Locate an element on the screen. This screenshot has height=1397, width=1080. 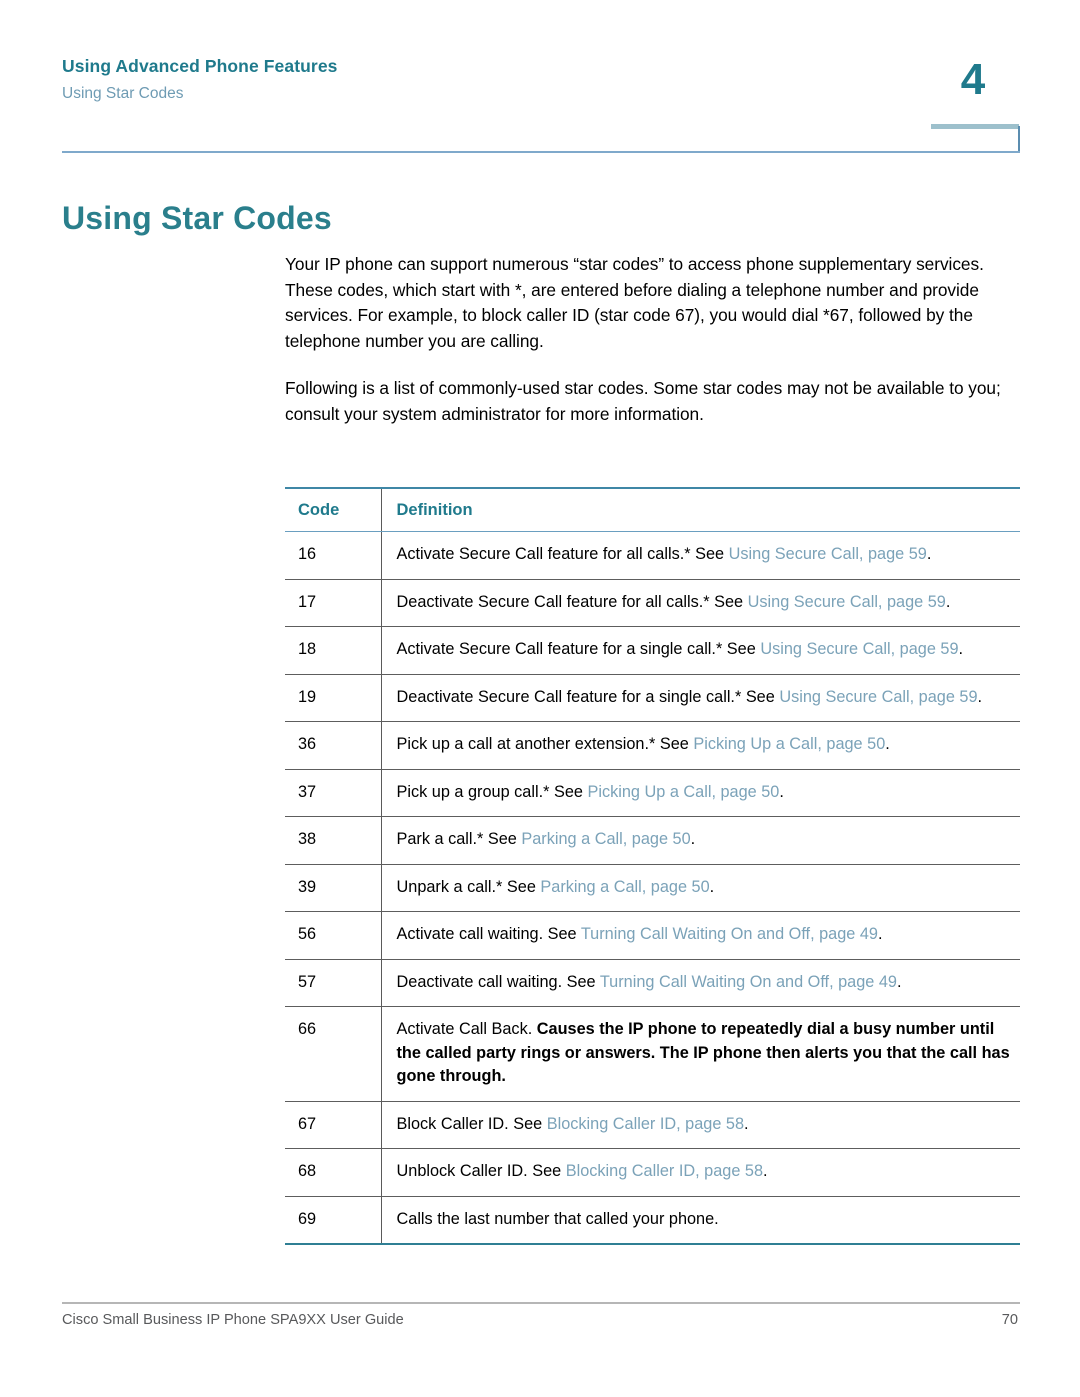
running-head-title: Using Advanced Phone Features is located at coordinates (200, 66).